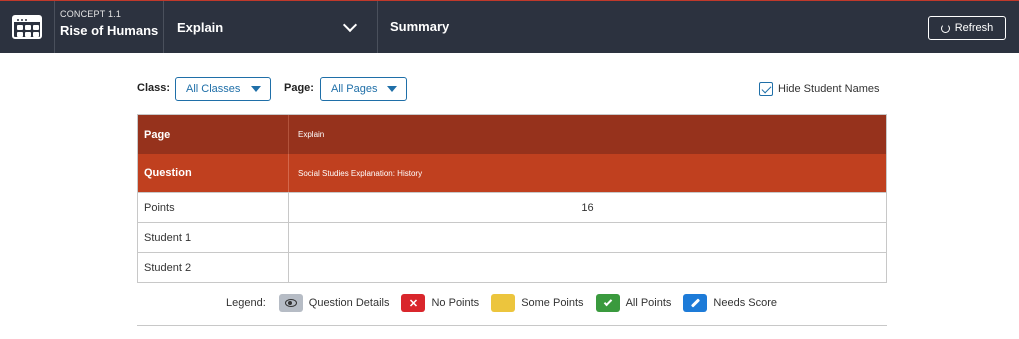 This screenshot has height=339, width=1019. I want to click on table-row: Student 1, so click(512, 237).